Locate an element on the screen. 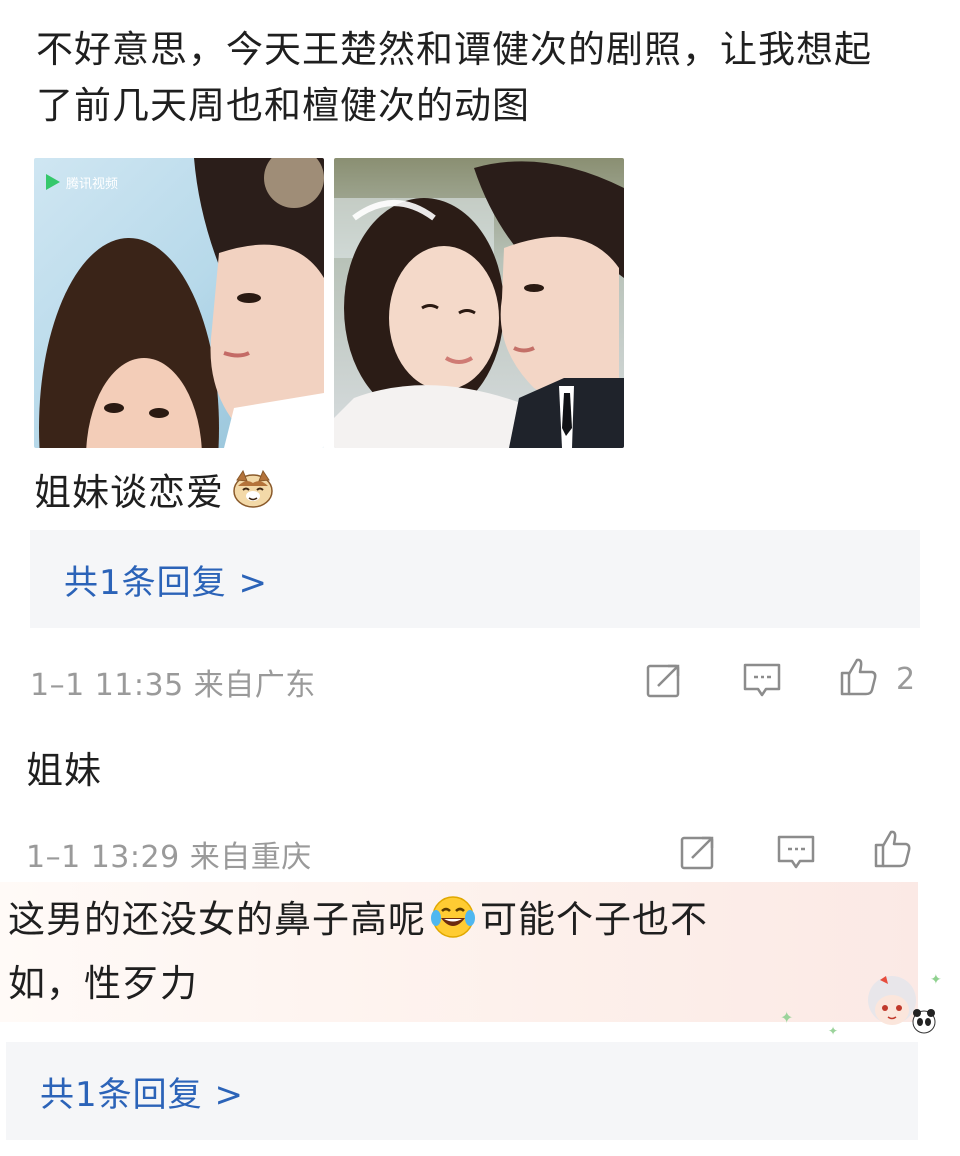 This screenshot has width=960, height=1156. comment-2-meta: 1–1 13:29 来自重庆 is located at coordinates (169, 857).